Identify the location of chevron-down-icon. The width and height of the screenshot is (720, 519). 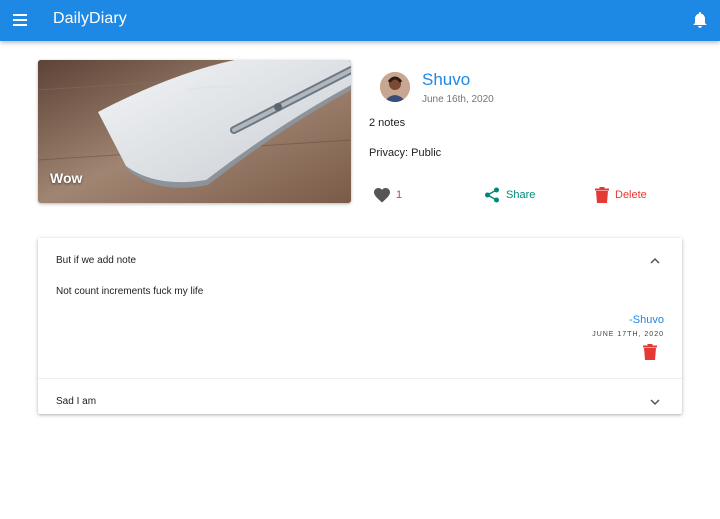
(655, 402).